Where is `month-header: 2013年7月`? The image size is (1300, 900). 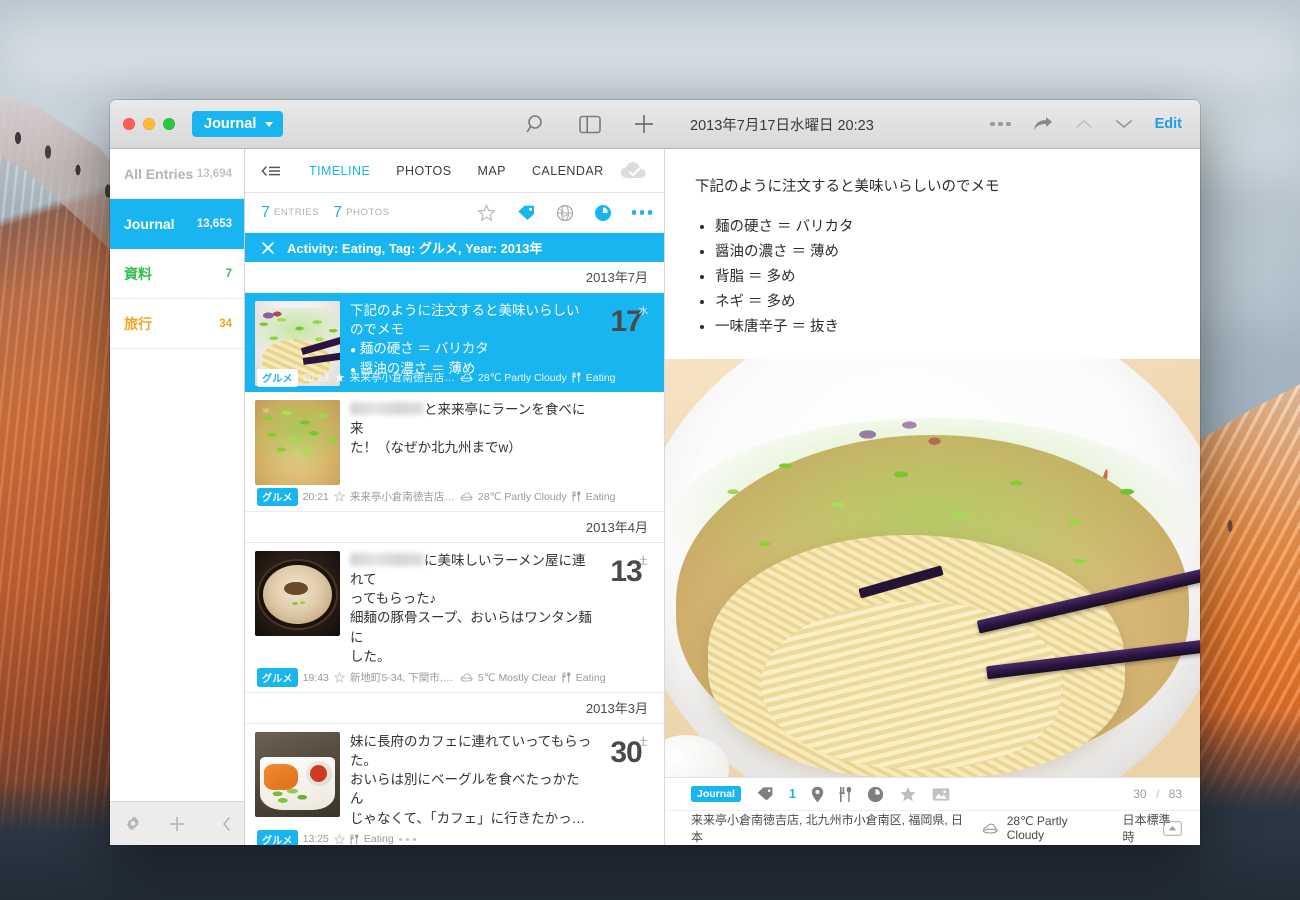 month-header: 2013年7月 is located at coordinates (454, 277).